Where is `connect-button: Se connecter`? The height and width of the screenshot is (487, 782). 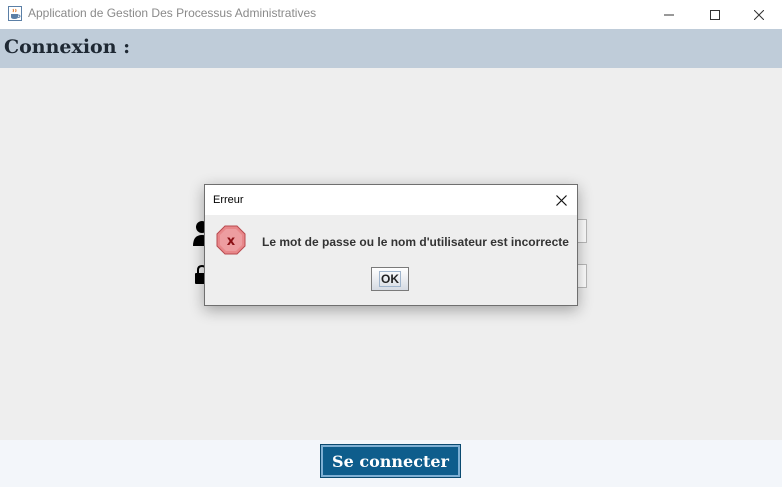
connect-button: Se connecter is located at coordinates (390, 461).